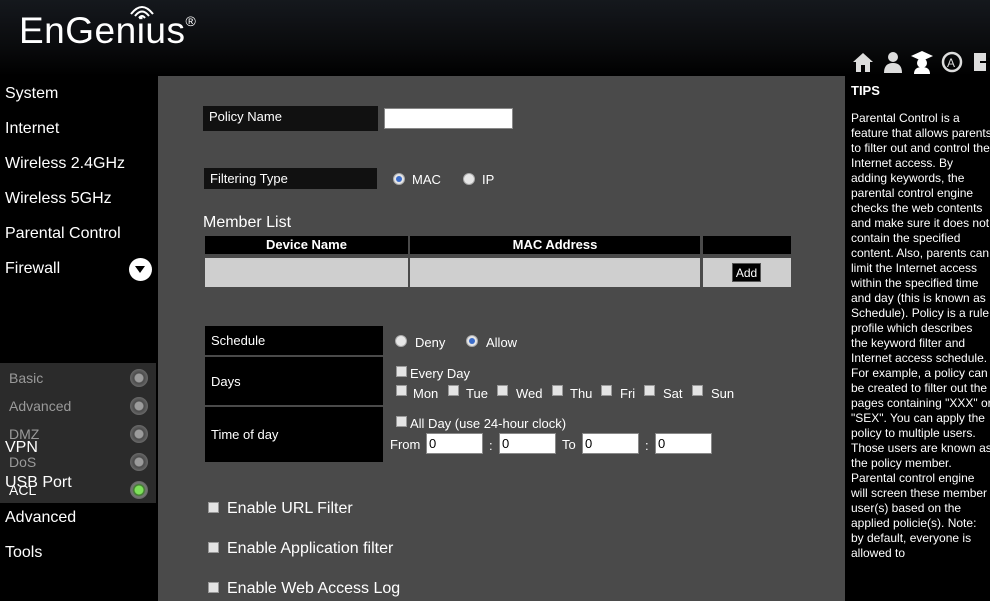 This screenshot has width=990, height=601. I want to click on sub-item-acl-indicator-icon, so click(139, 490).